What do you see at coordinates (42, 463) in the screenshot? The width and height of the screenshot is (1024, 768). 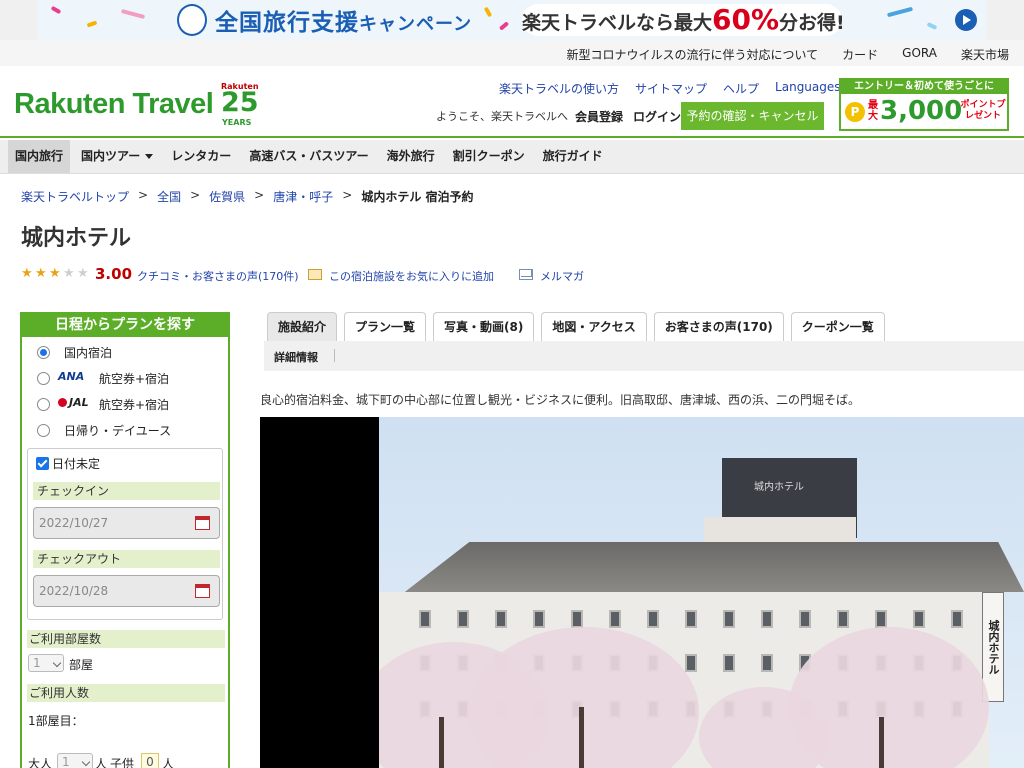 I see `checkbox-checked-icon` at bounding box center [42, 463].